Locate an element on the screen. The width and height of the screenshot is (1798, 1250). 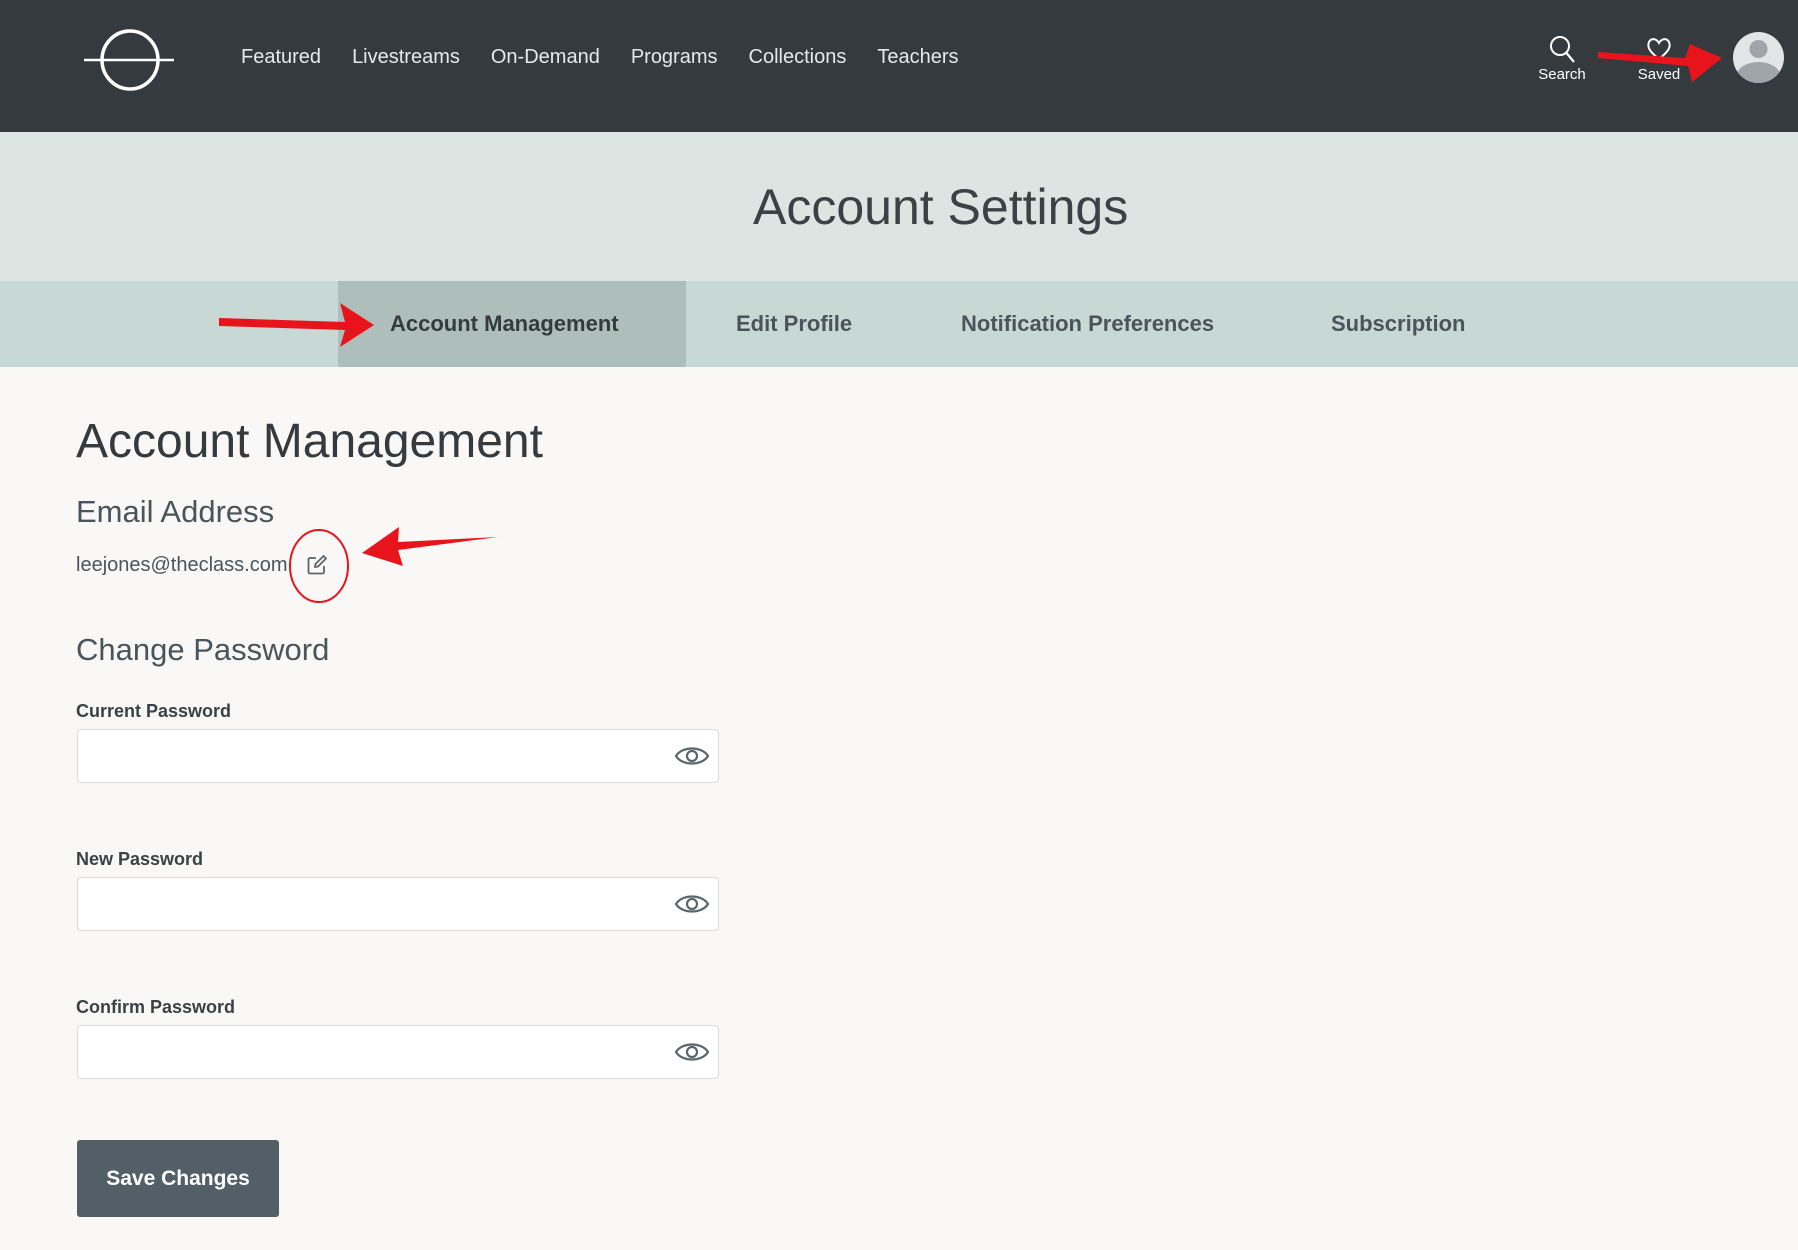
page-hero: Account Settings is located at coordinates (899, 206).